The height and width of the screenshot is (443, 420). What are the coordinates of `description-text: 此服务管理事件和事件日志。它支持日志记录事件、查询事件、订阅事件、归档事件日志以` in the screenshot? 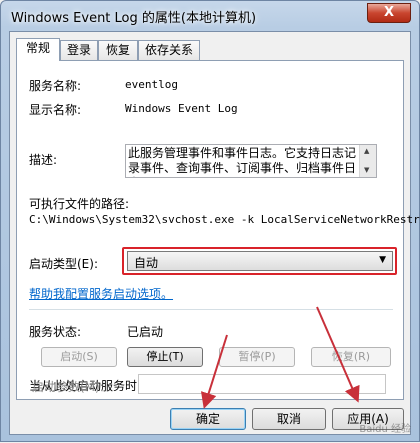 It's located at (242, 161).